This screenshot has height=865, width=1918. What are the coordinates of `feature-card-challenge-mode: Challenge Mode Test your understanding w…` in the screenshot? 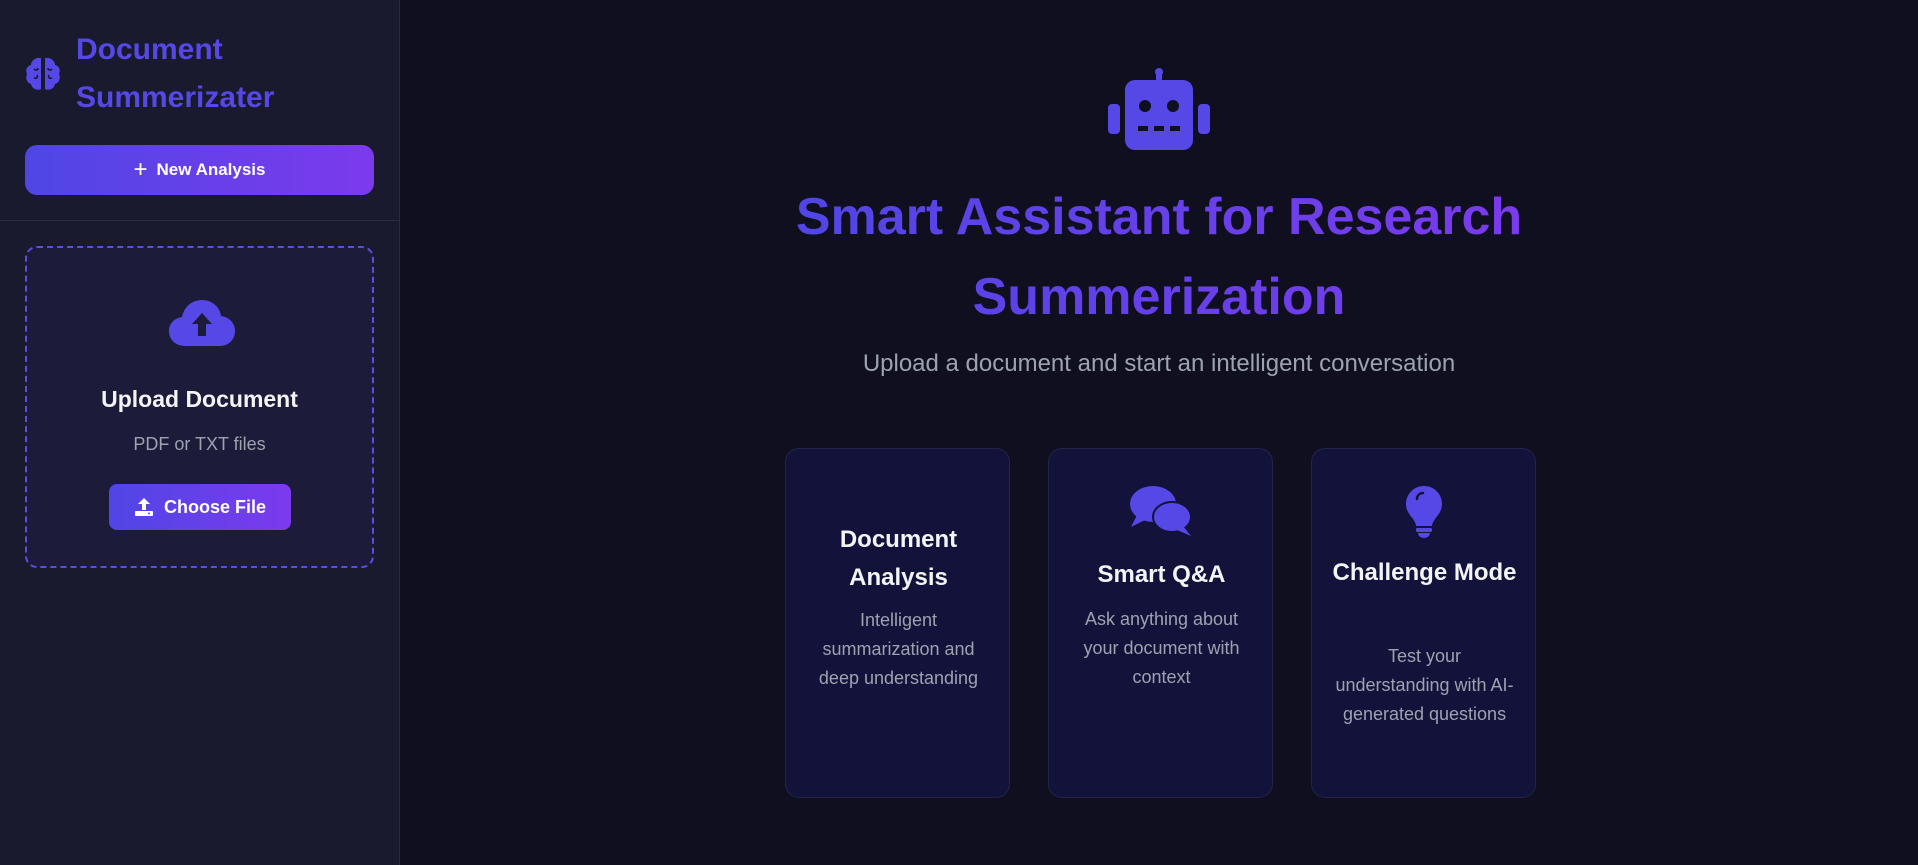 It's located at (1423, 623).